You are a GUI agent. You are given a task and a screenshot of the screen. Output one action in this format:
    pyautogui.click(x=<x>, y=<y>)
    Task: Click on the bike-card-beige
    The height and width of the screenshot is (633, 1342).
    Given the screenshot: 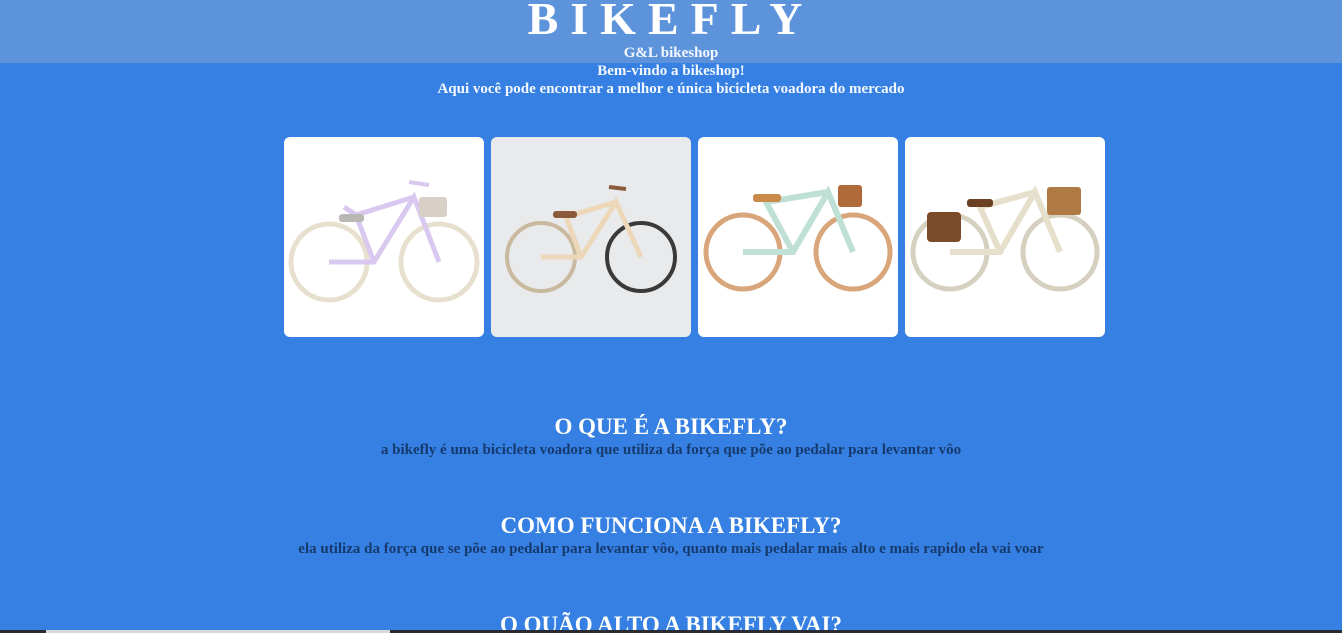 What is the action you would take?
    pyautogui.click(x=1005, y=237)
    